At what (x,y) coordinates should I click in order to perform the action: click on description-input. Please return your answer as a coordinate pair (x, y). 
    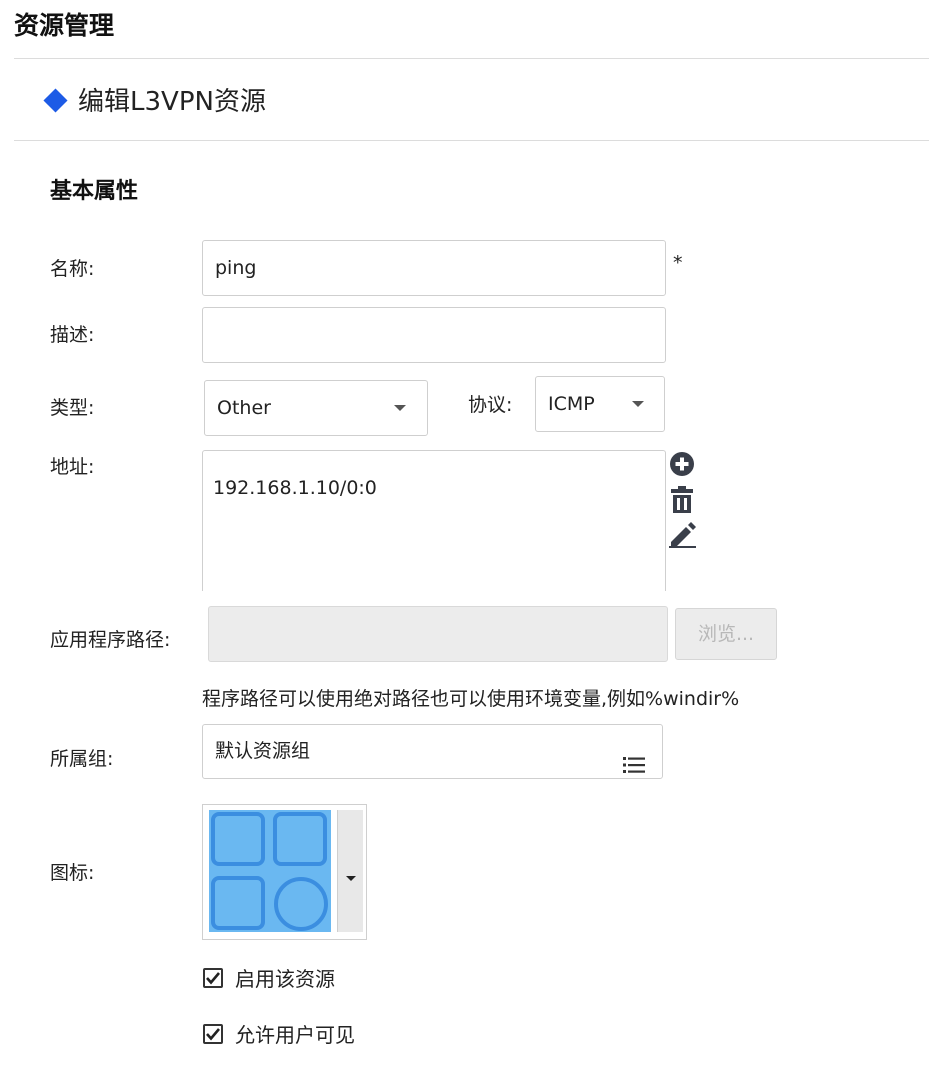
    Looking at the image, I should click on (434, 335).